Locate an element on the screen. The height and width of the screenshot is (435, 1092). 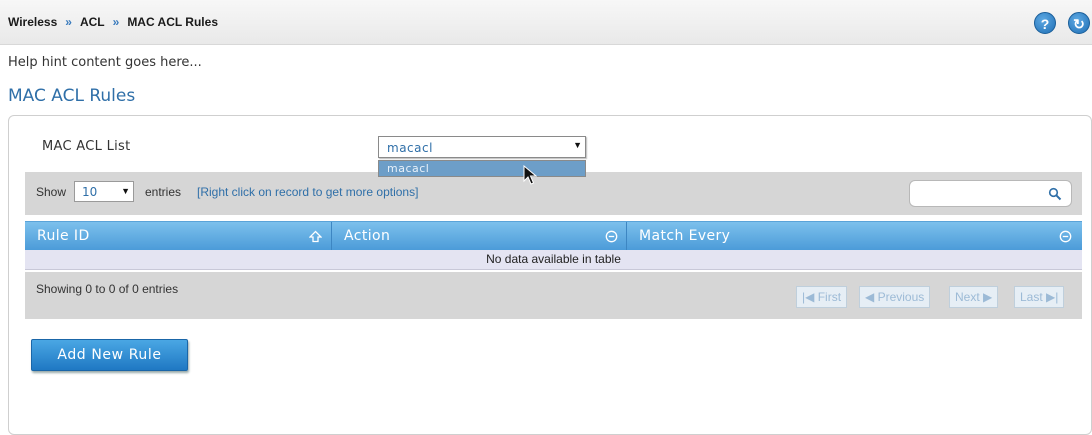
refresh-icon: ↻ is located at coordinates (1079, 23).